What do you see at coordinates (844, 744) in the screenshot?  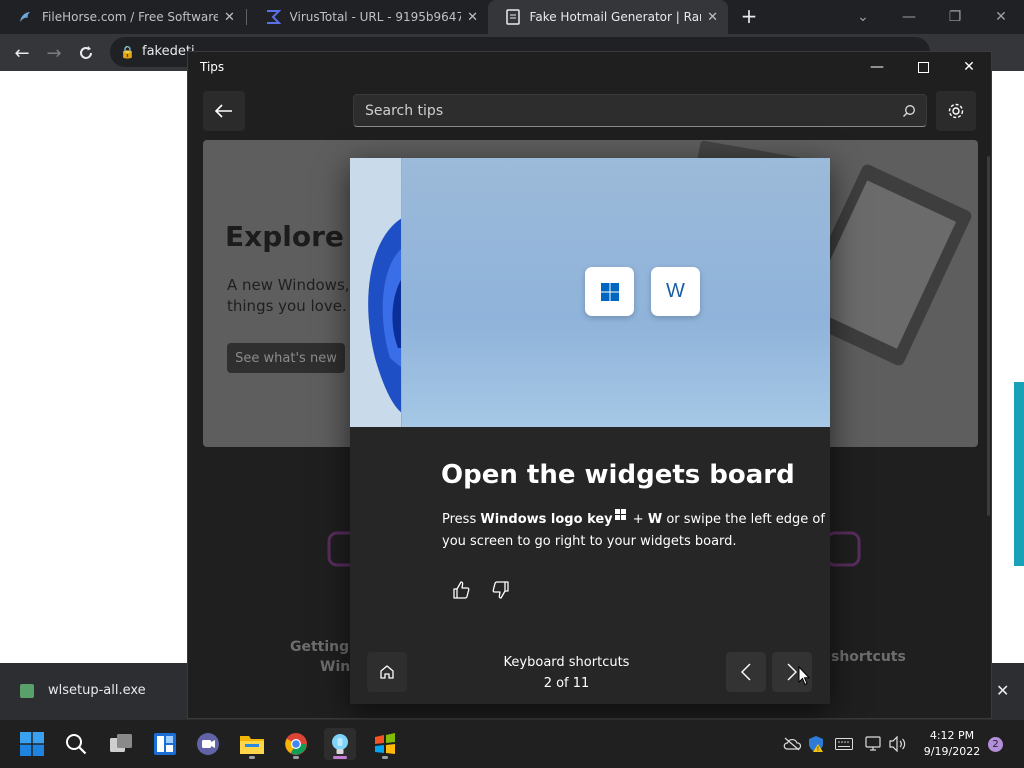 I see `keyboard-icon` at bounding box center [844, 744].